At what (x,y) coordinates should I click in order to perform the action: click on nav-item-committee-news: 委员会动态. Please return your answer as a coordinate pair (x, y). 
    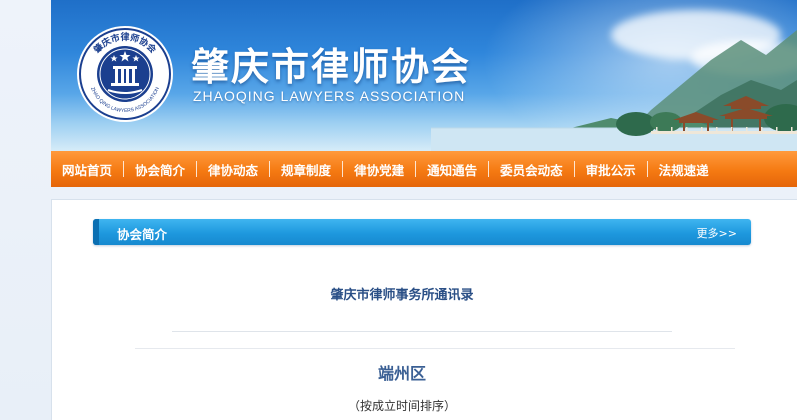
    Looking at the image, I should click on (531, 169).